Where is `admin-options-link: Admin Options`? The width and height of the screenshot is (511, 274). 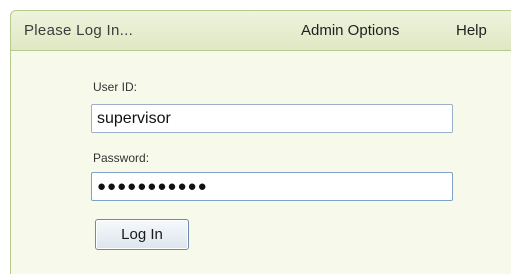
admin-options-link: Admin Options is located at coordinates (350, 30).